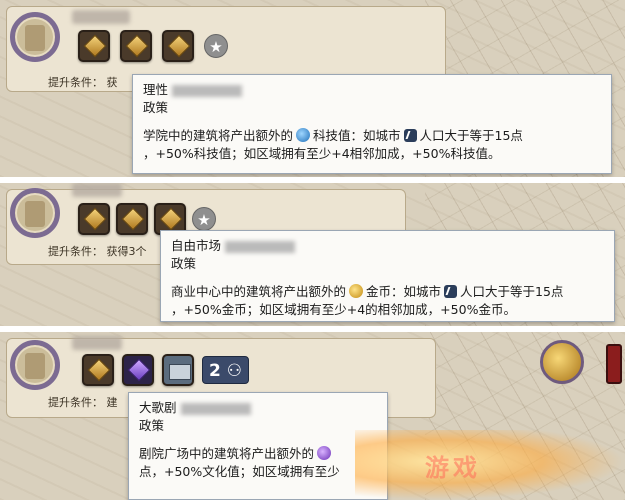  Describe the element at coordinates (372, 90) in the screenshot. I see `tooltip-title: 理性` at that location.